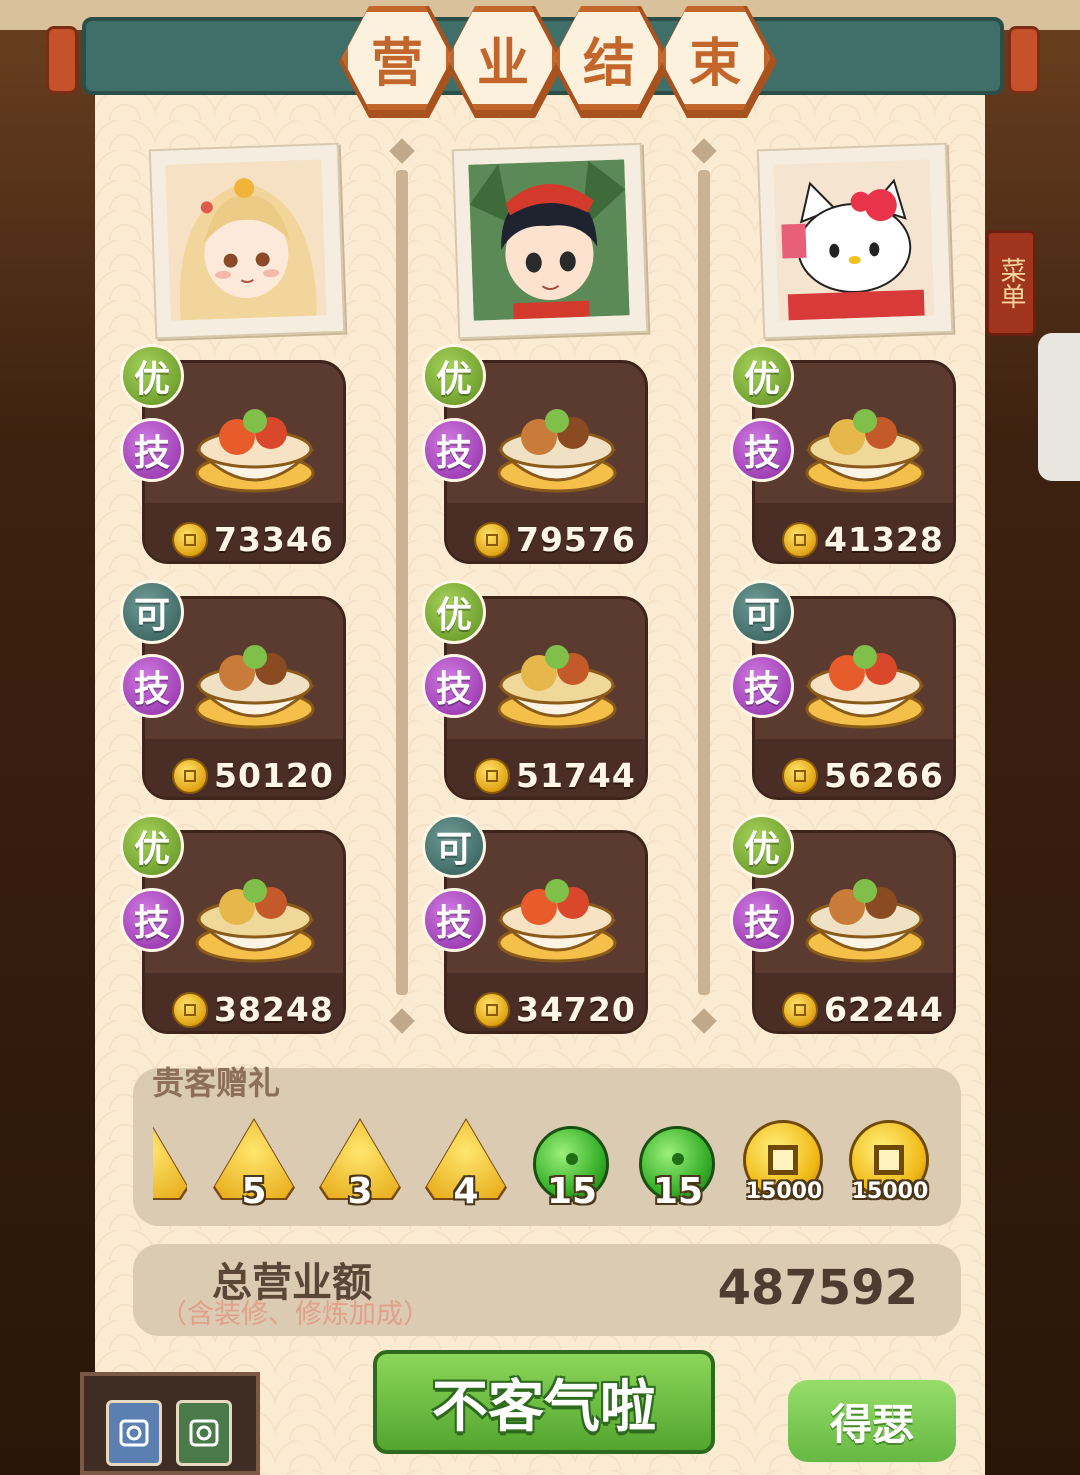 The width and height of the screenshot is (1080, 1475). Describe the element at coordinates (255, 451) in the screenshot. I see `lobster-dish-icon` at that location.